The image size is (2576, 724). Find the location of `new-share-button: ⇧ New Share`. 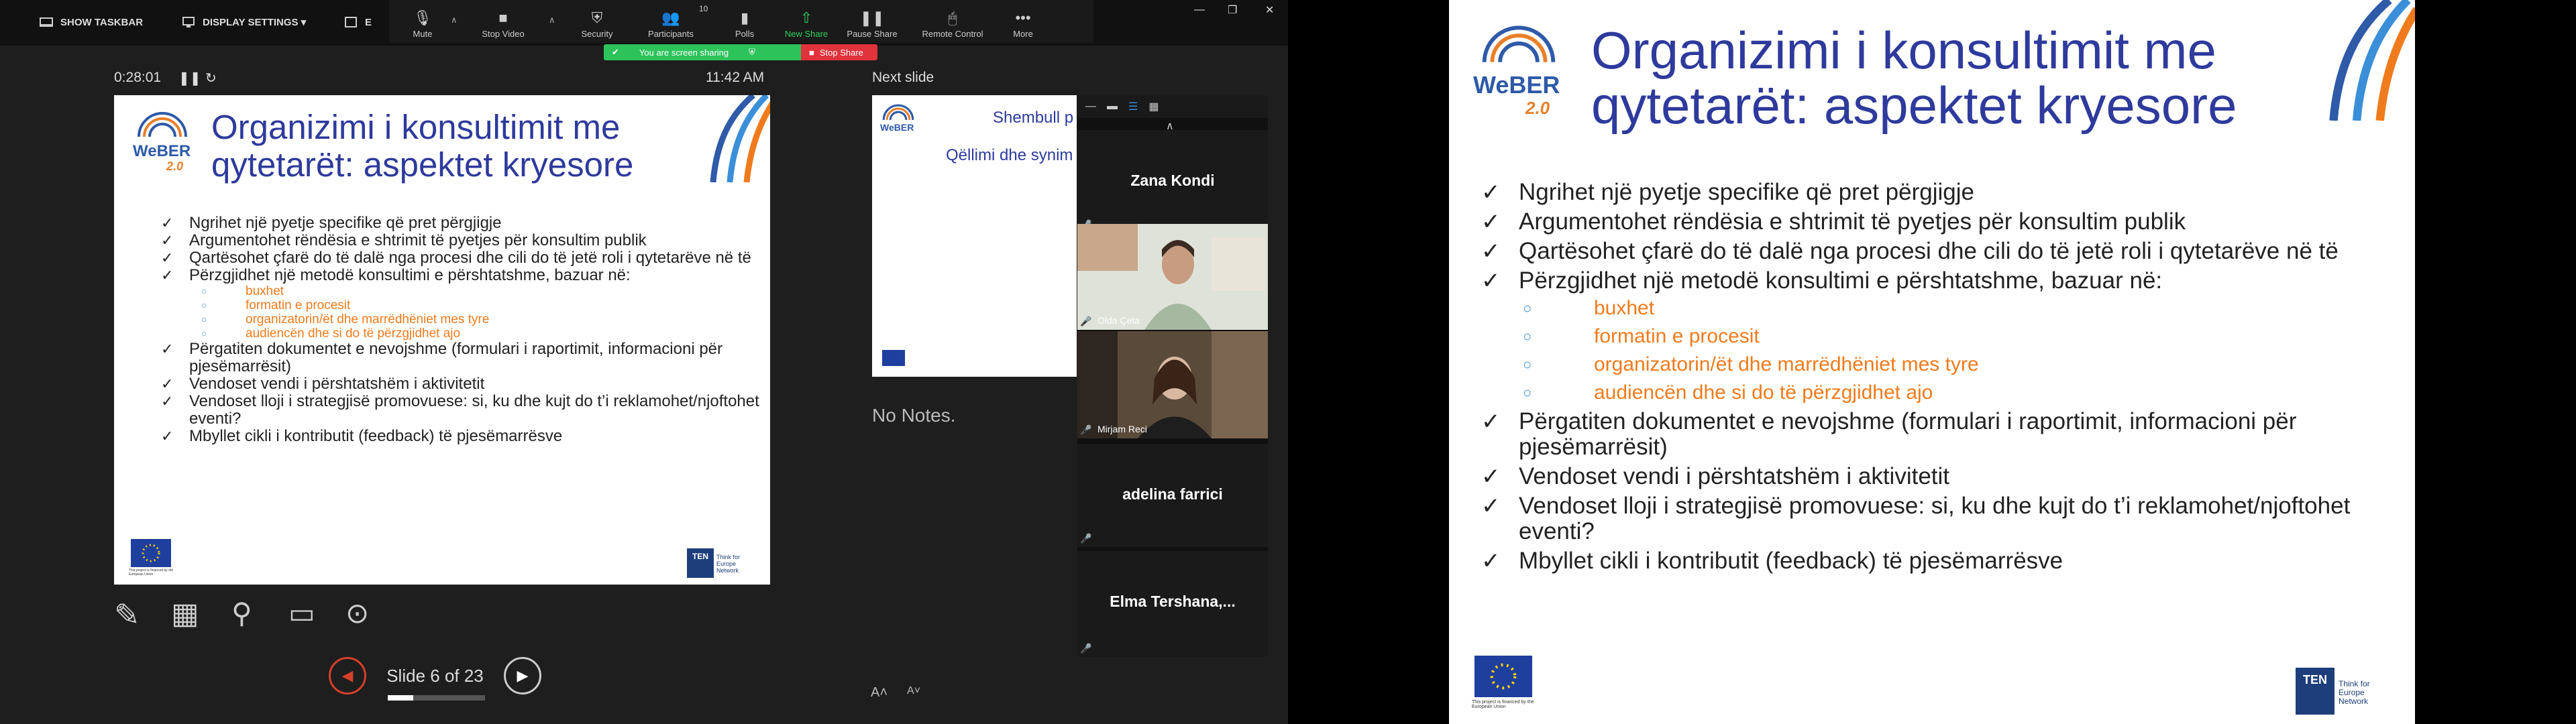

new-share-button: ⇧ New Share is located at coordinates (806, 21).